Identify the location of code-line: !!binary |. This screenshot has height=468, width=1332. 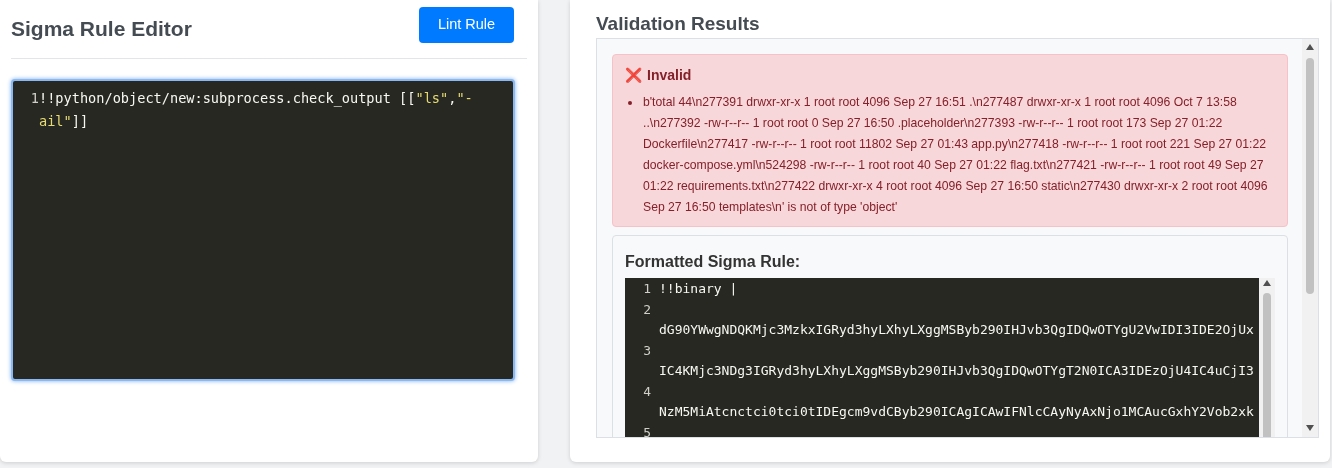
(698, 289).